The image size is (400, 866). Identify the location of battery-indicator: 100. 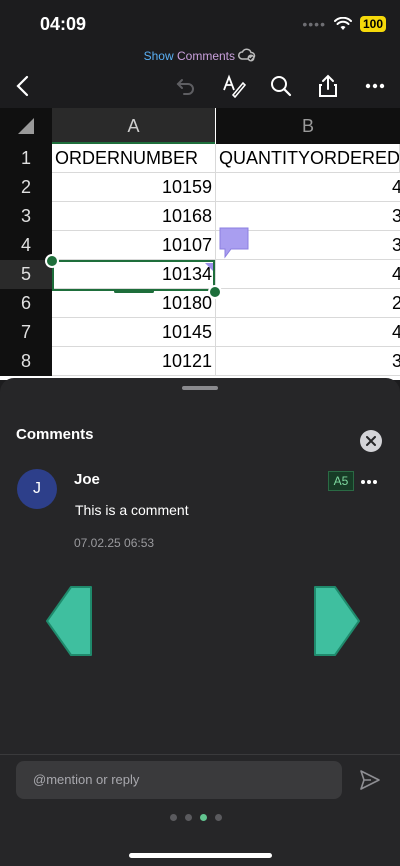
(372, 24).